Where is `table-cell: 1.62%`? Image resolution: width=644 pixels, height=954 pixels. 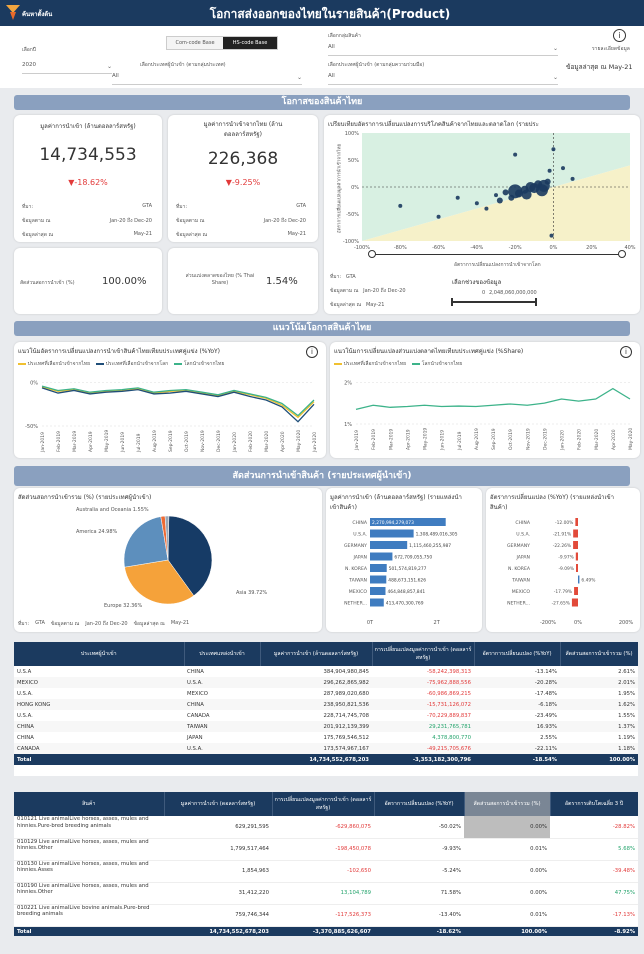
table-cell: 1.62% is located at coordinates (626, 704).